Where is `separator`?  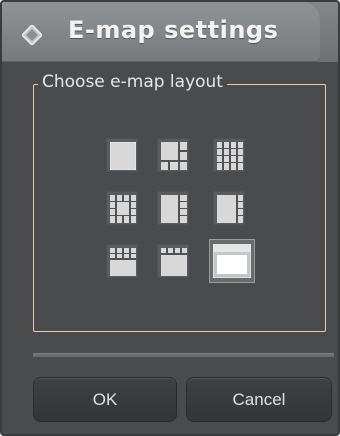
separator is located at coordinates (183, 355).